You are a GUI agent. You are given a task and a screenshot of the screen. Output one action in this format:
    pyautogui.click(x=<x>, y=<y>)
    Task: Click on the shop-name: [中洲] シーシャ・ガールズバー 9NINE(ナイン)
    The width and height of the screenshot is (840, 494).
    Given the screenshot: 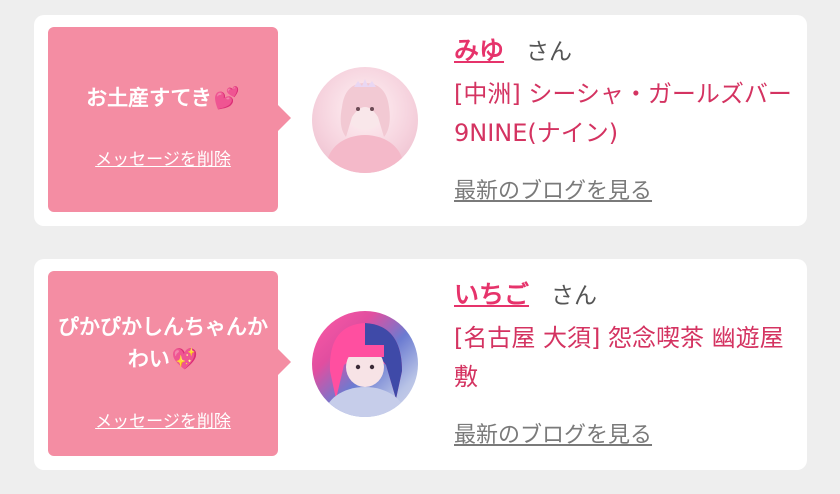 What is the action you would take?
    pyautogui.click(x=623, y=113)
    